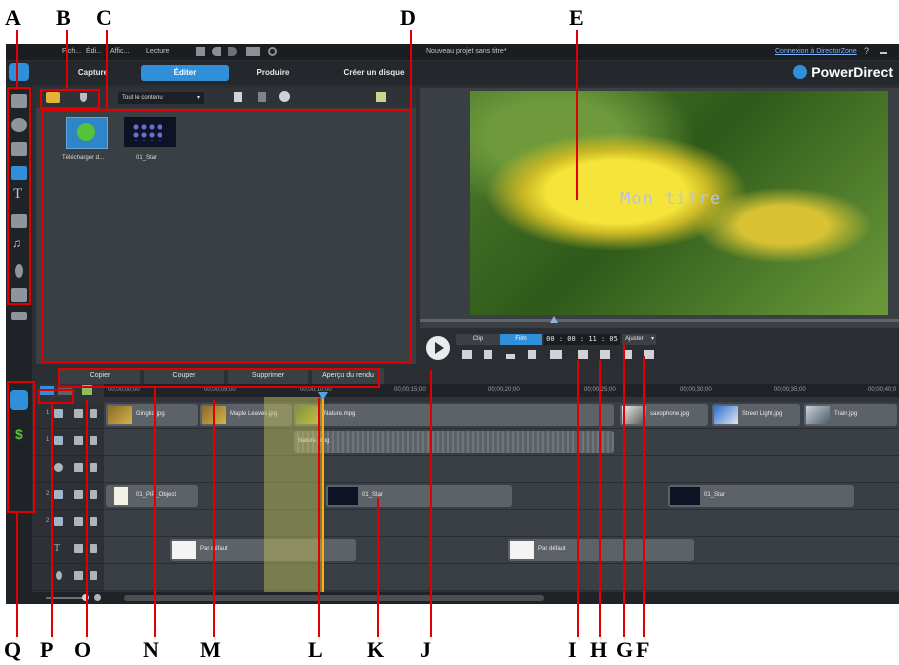 The width and height of the screenshot is (899, 665). I want to click on timeline-clip: saxophone.jpg, so click(664, 415).